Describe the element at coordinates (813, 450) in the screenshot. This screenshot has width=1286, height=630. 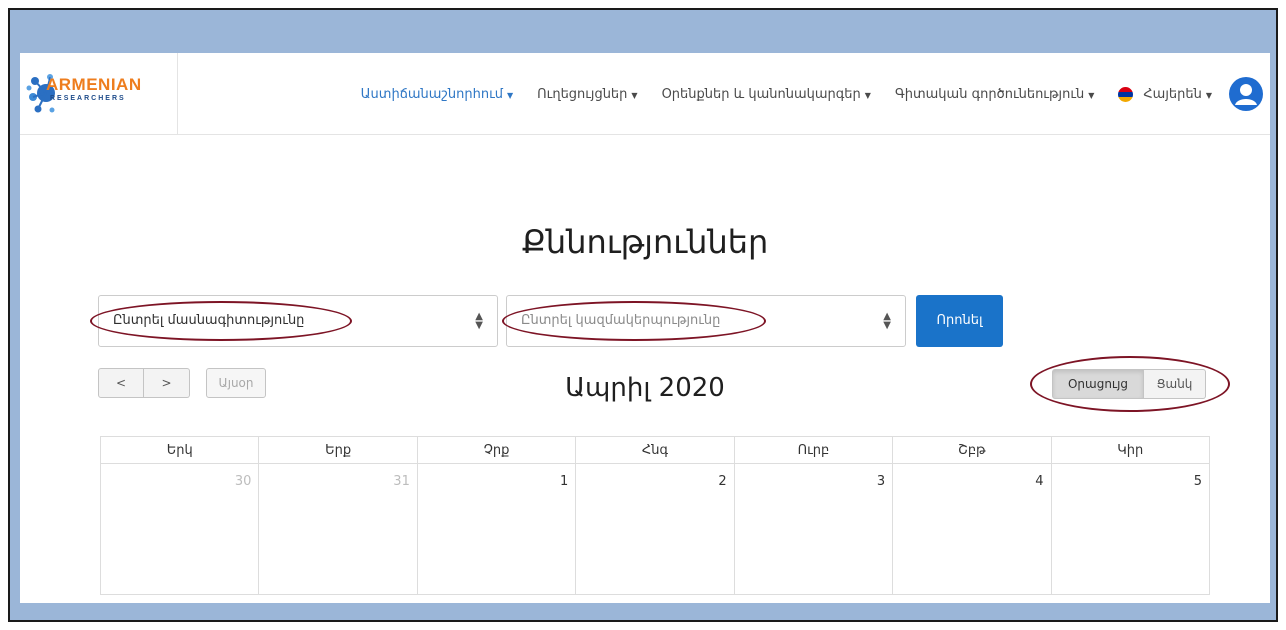
I see `weekday-header: Ուրբ` at that location.